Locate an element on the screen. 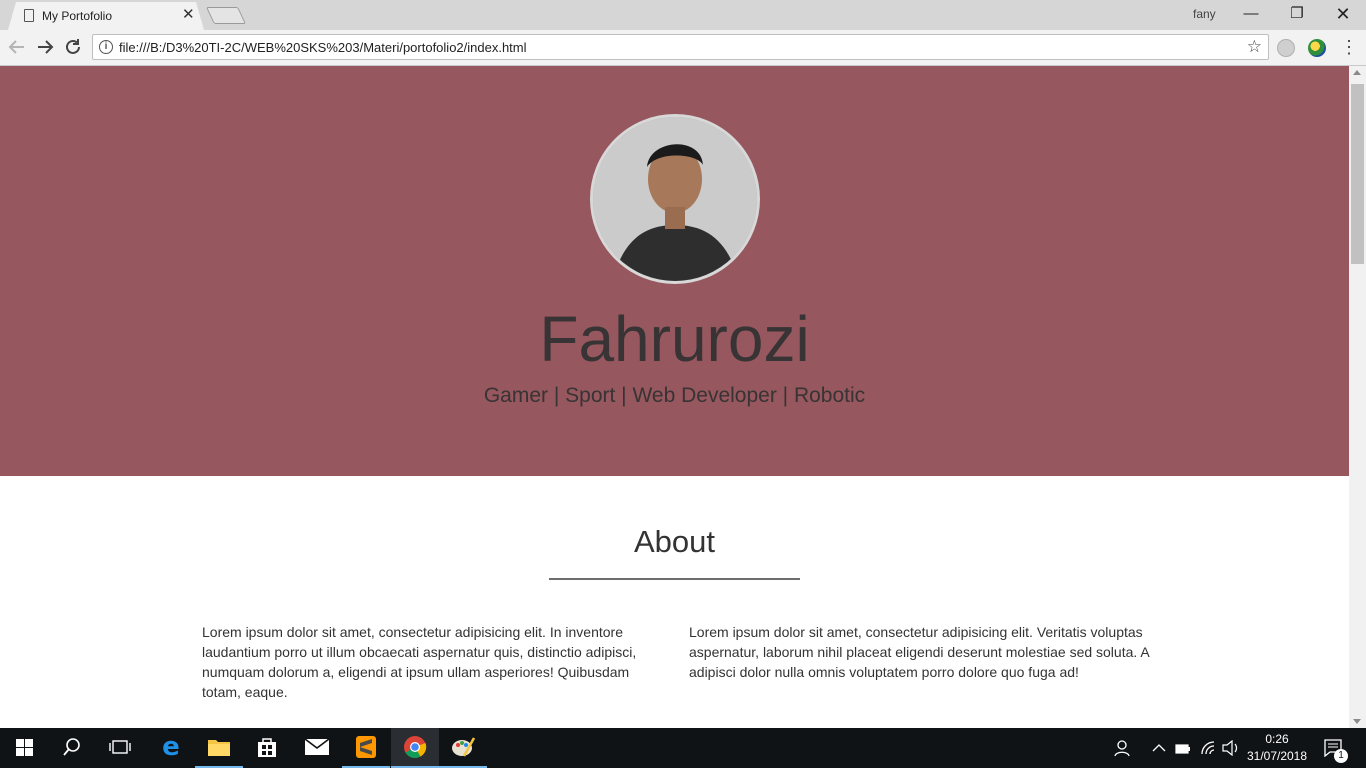 This screenshot has width=1366, height=768. folder-icon is located at coordinates (219, 748).